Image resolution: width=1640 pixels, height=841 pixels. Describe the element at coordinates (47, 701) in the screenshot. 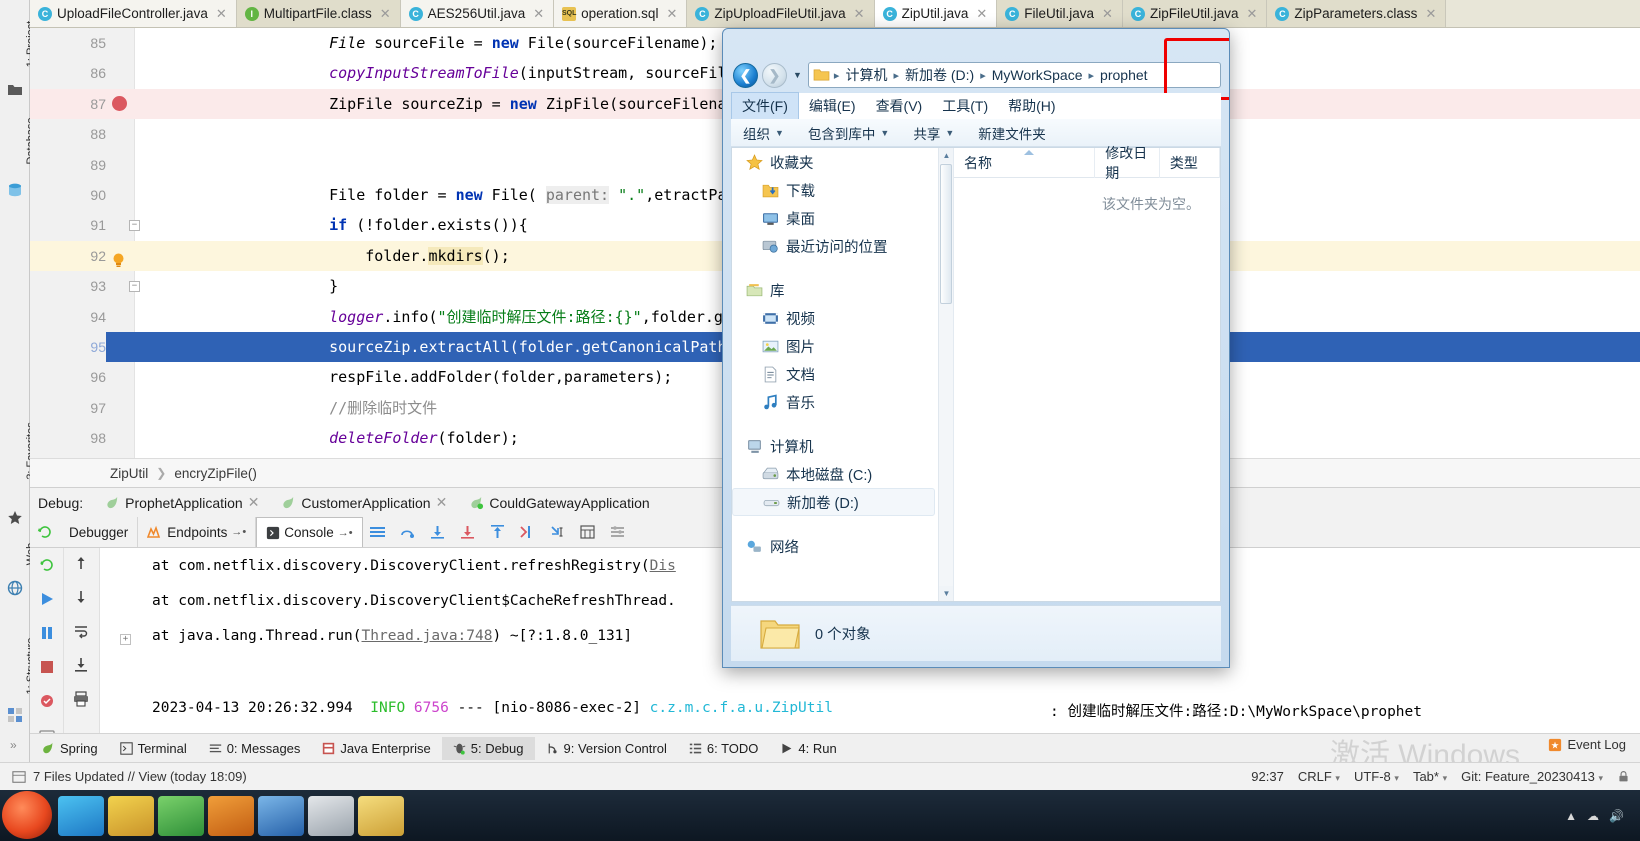

I see `view-breakpoints-icon` at that location.